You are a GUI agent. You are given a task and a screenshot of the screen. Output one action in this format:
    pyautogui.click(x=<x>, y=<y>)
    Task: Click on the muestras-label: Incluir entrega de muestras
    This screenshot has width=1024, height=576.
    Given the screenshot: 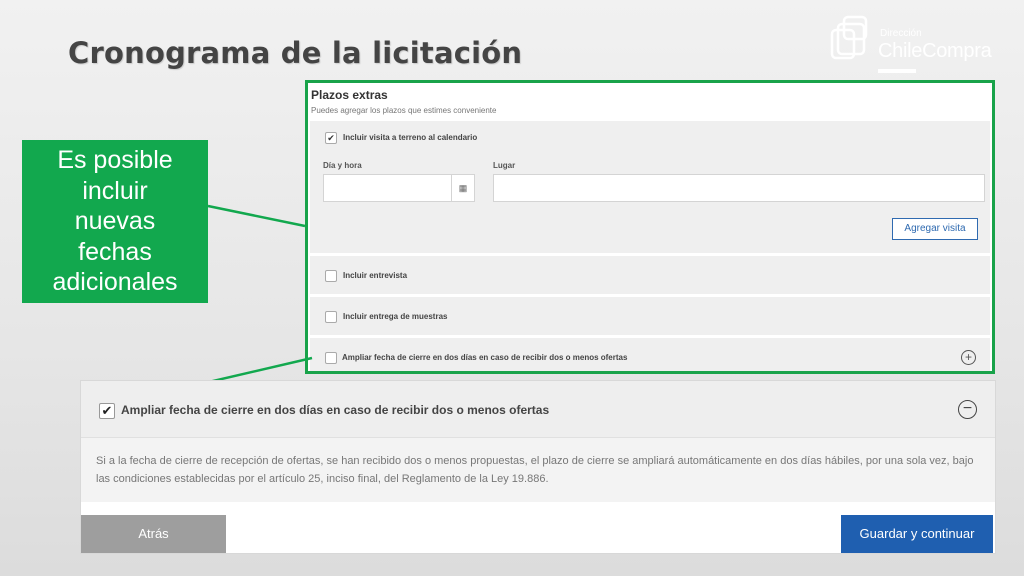 What is the action you would take?
    pyautogui.click(x=395, y=316)
    